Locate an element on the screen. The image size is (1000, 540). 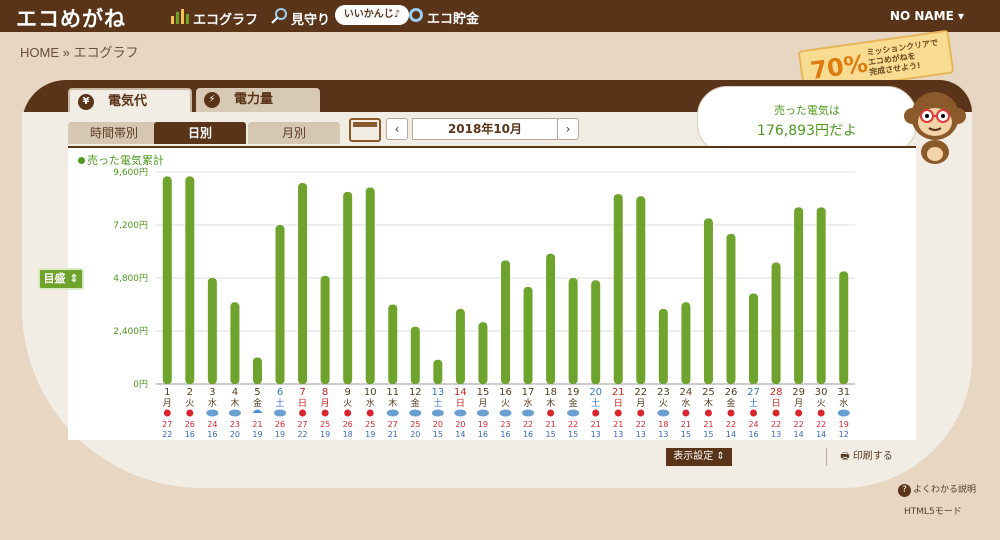
legend-dot is located at coordinates (81, 160).